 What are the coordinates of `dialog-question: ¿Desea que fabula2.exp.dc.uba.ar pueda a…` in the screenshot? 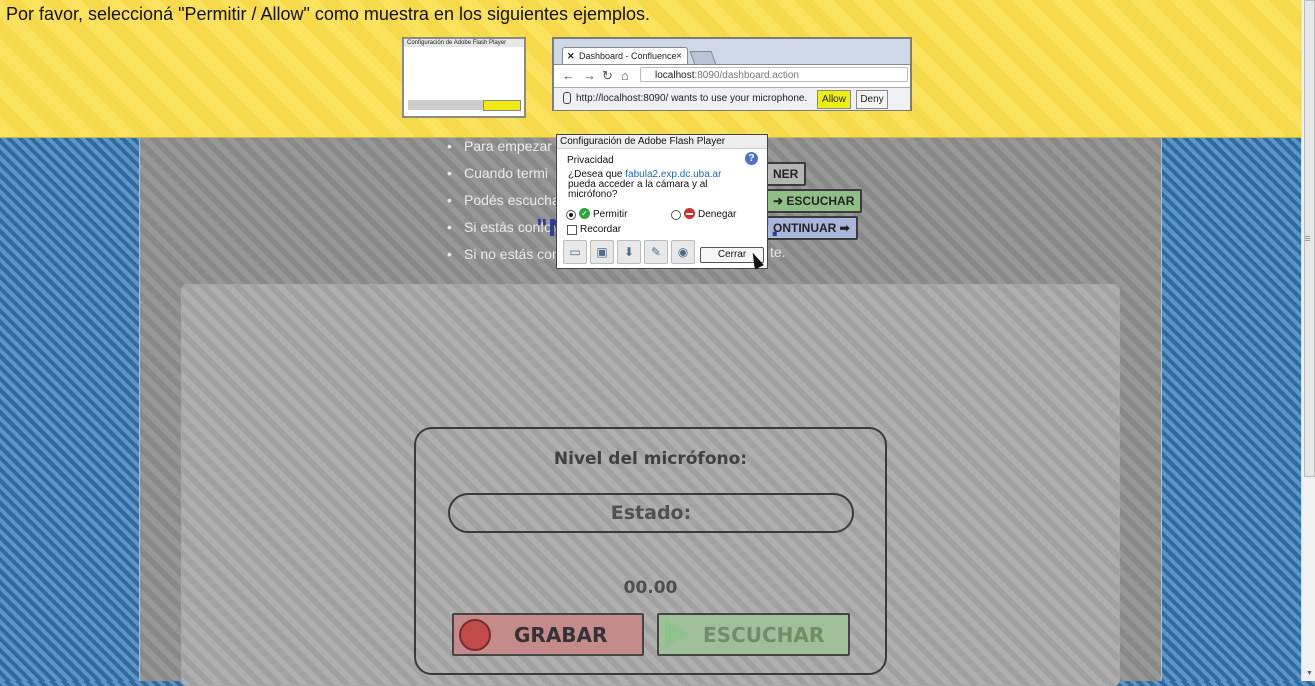 It's located at (658, 185).